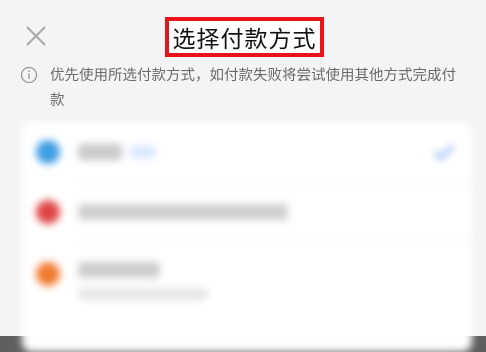 This screenshot has width=486, height=352. What do you see at coordinates (143, 294) in the screenshot?
I see `payment-method-sublabel` at bounding box center [143, 294].